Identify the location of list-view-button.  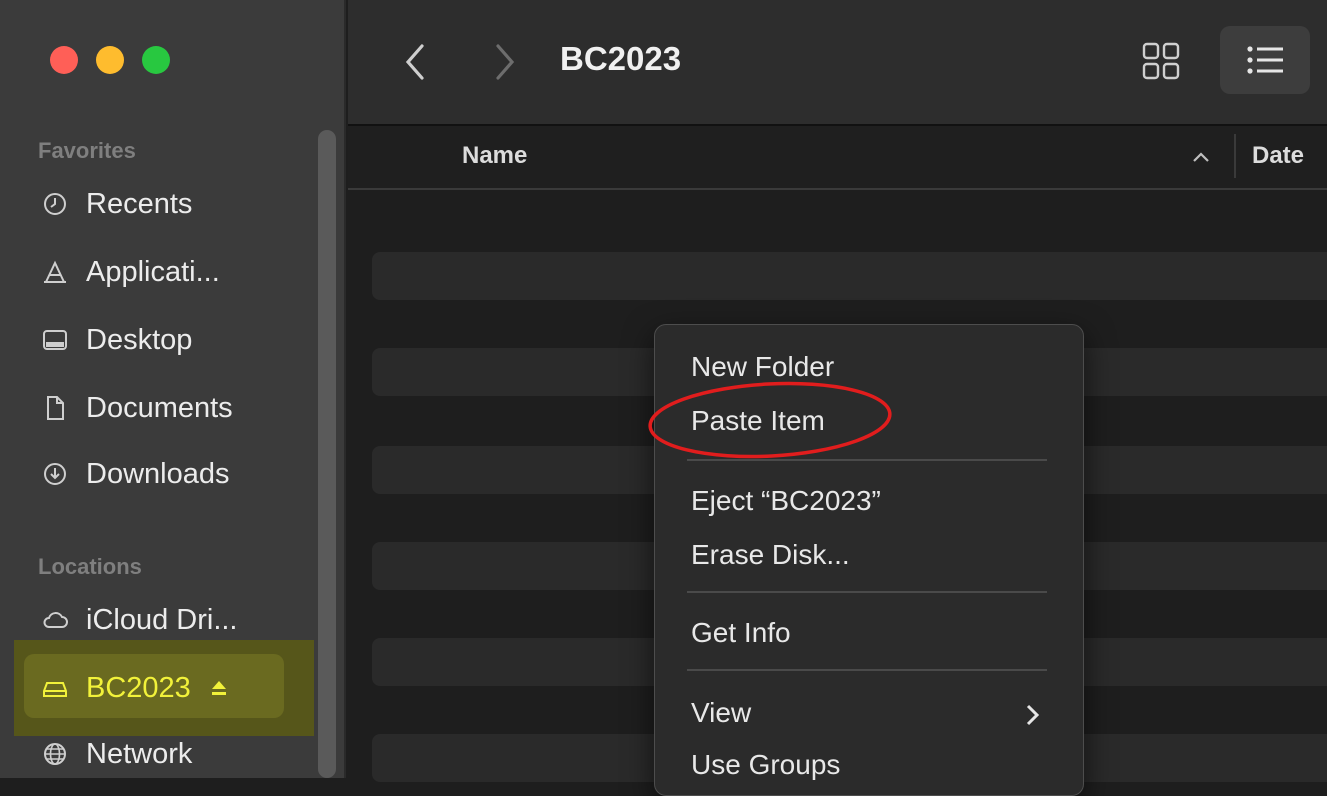
(1265, 60).